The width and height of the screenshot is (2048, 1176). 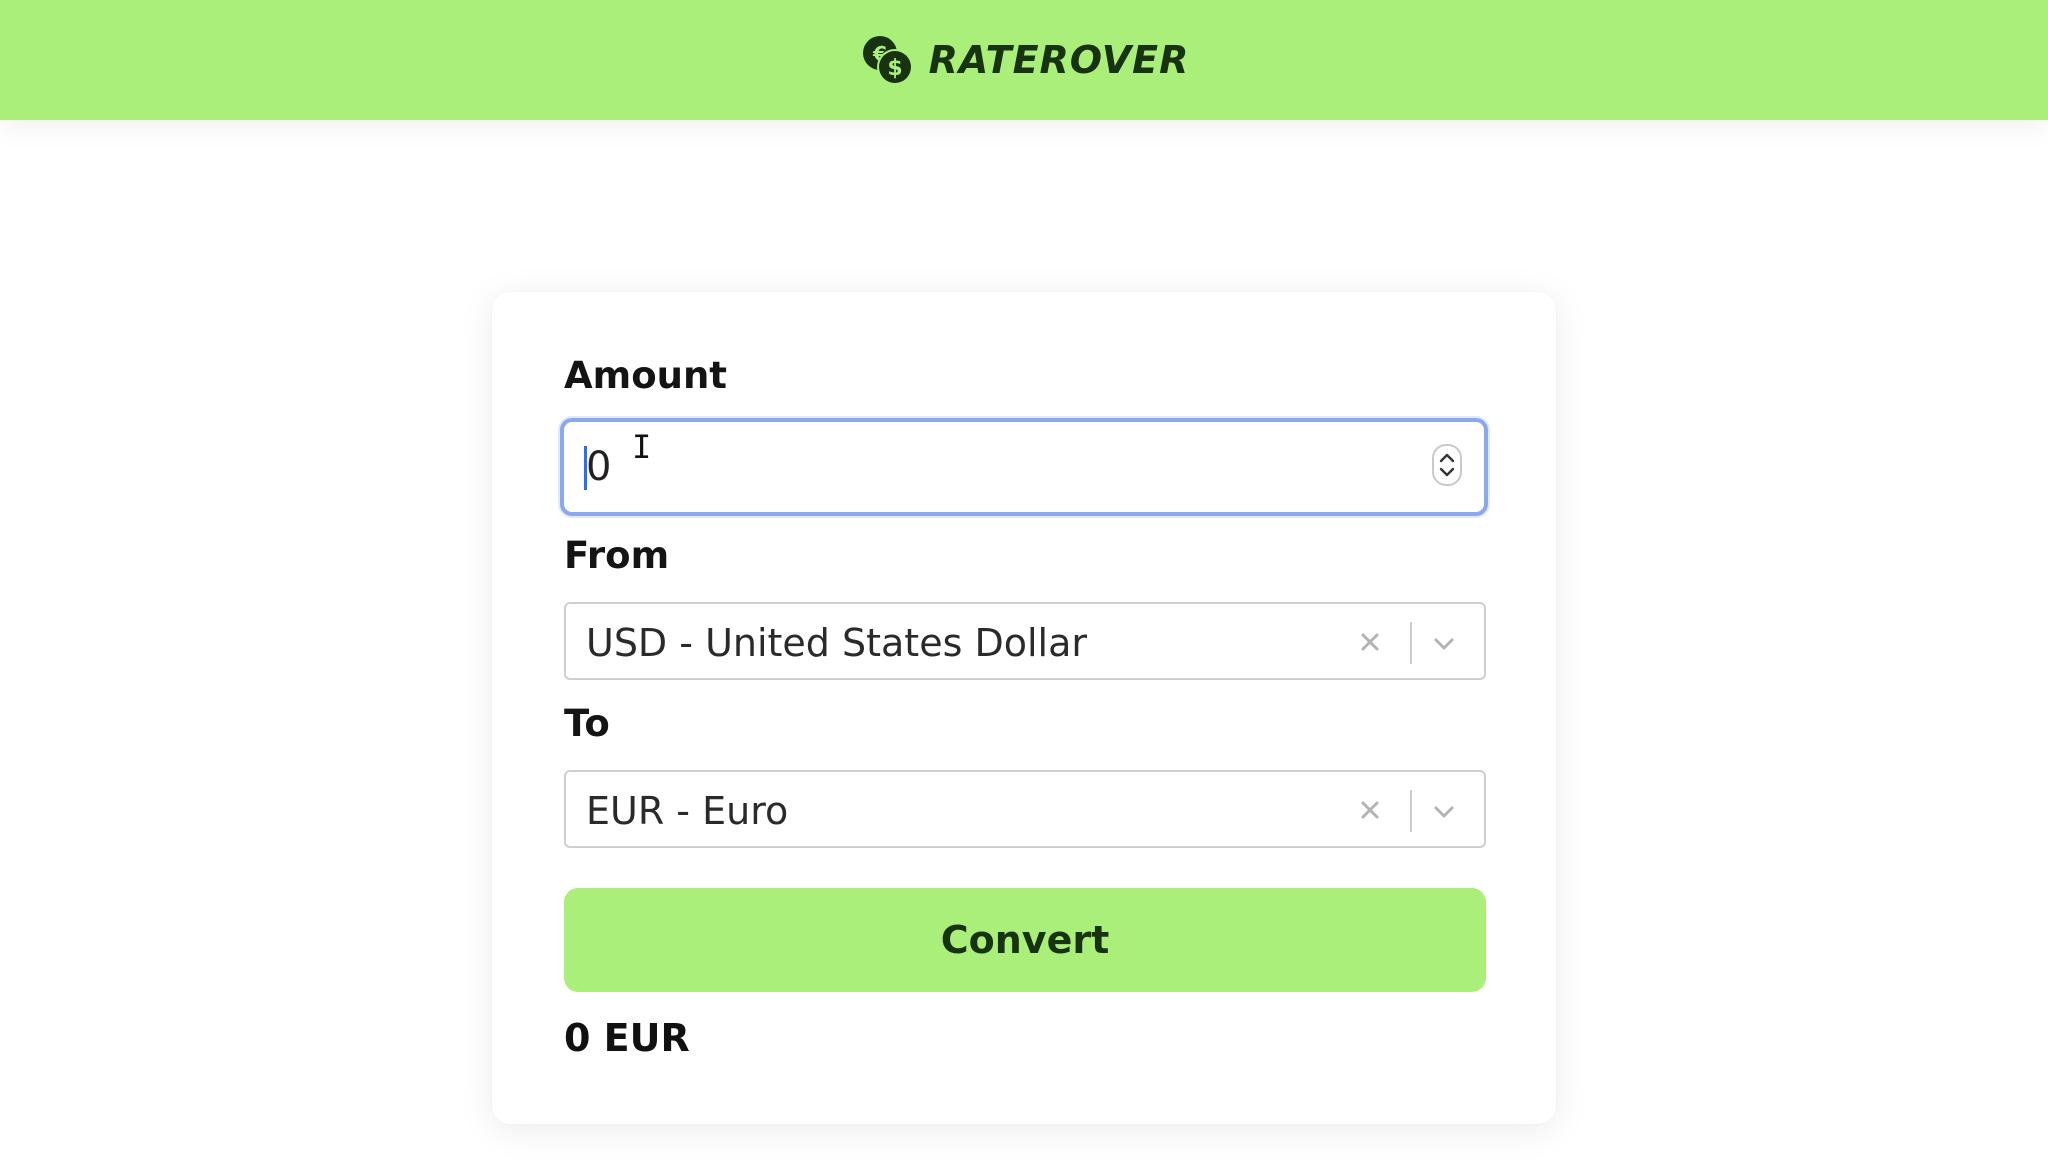 I want to click on amount-stepper, so click(x=1447, y=465).